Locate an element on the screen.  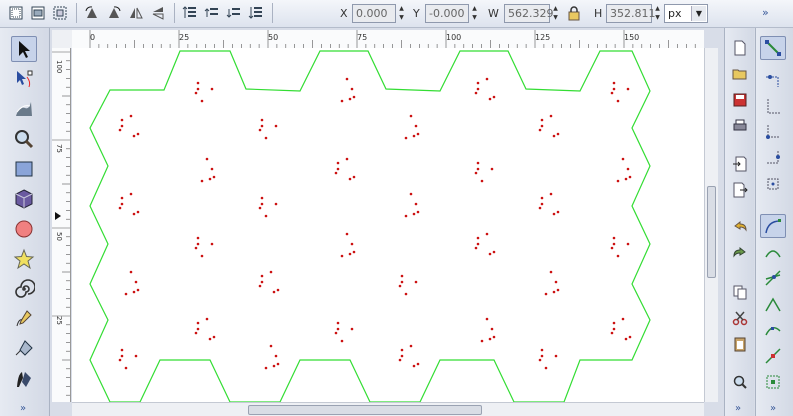
export-button is located at coordinates (740, 190).